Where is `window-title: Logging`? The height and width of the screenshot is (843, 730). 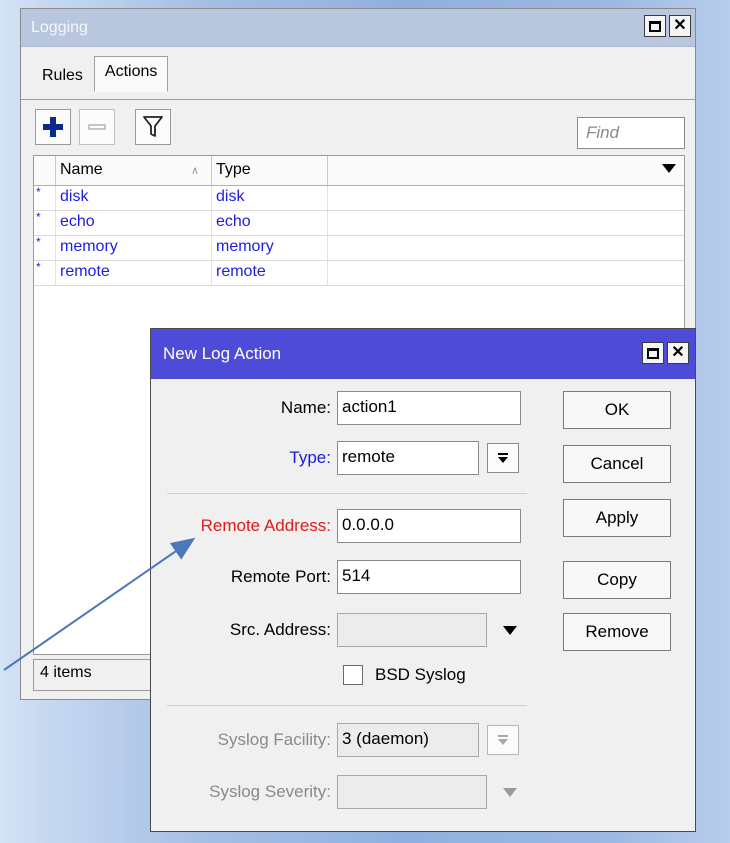
window-title: Logging is located at coordinates (59, 27).